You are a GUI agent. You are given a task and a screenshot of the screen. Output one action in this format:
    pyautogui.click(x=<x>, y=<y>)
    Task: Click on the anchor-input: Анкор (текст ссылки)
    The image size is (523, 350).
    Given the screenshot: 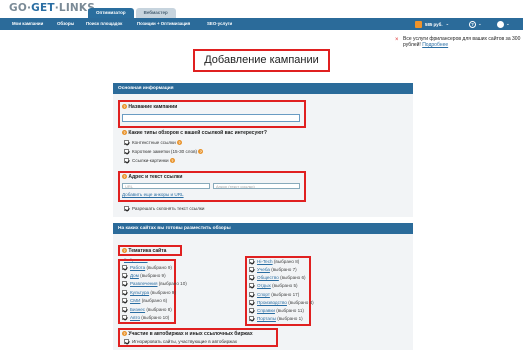 What is the action you would take?
    pyautogui.click(x=256, y=186)
    